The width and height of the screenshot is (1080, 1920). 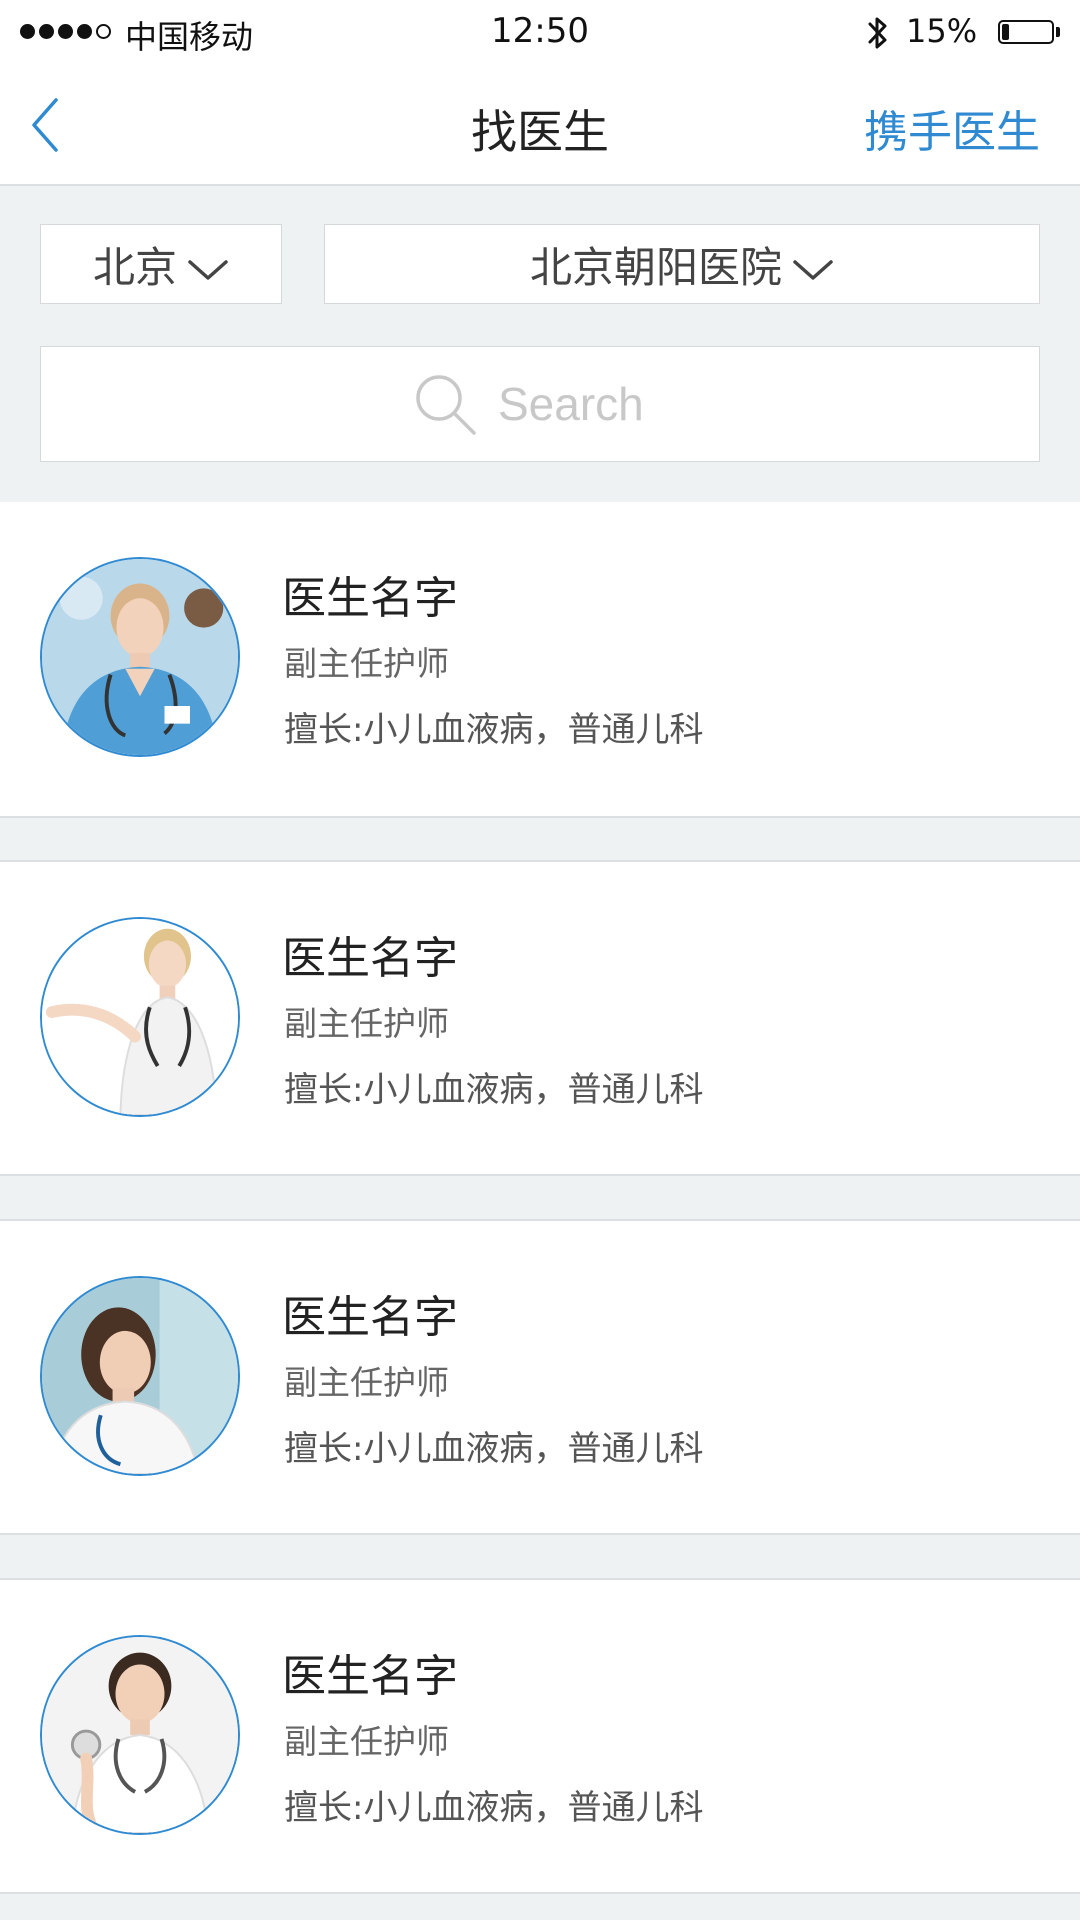 I want to click on city-dropdown: 北京, so click(x=161, y=264).